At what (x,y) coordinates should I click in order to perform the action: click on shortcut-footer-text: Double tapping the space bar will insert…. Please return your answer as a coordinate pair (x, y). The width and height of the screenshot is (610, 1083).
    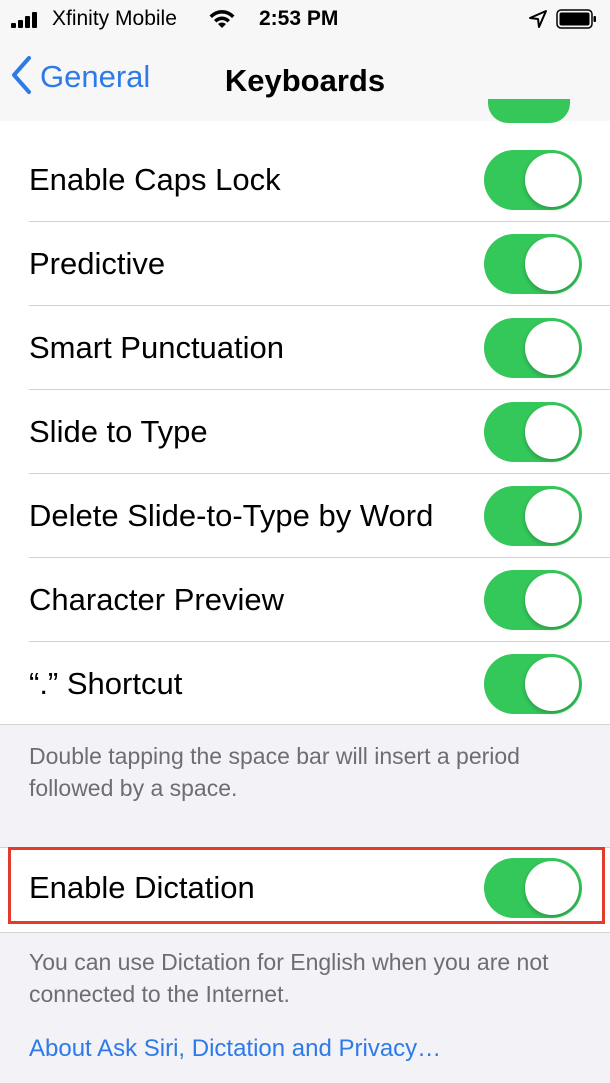
    Looking at the image, I should click on (274, 772).